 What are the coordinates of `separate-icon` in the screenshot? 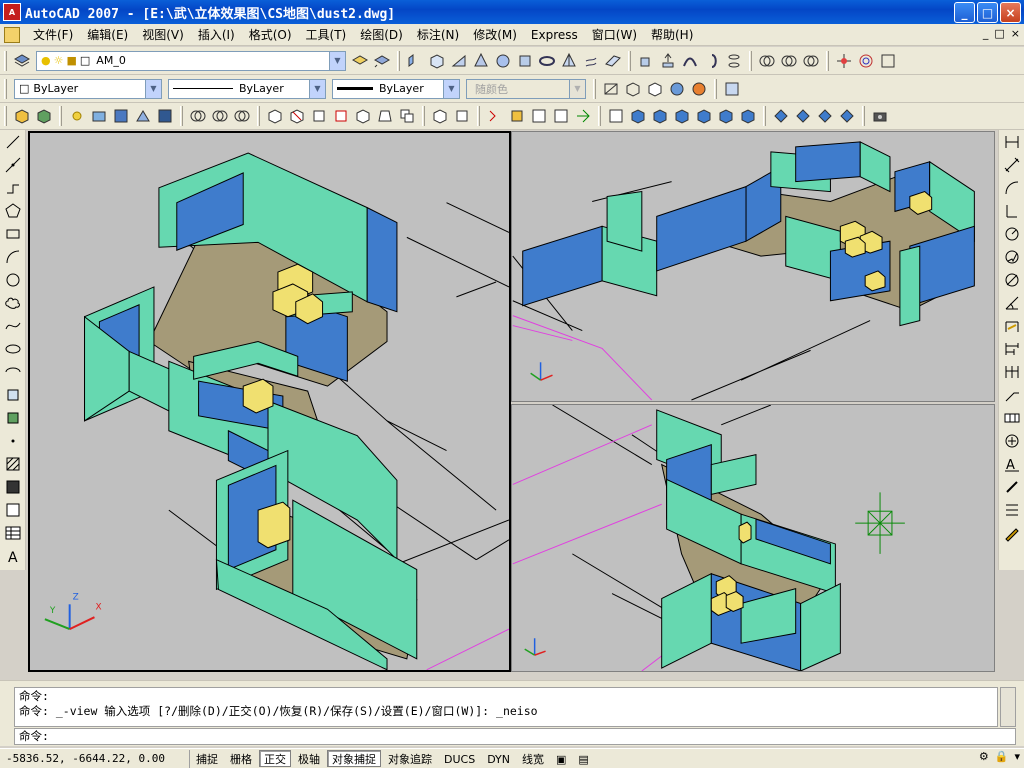 It's located at (495, 116).